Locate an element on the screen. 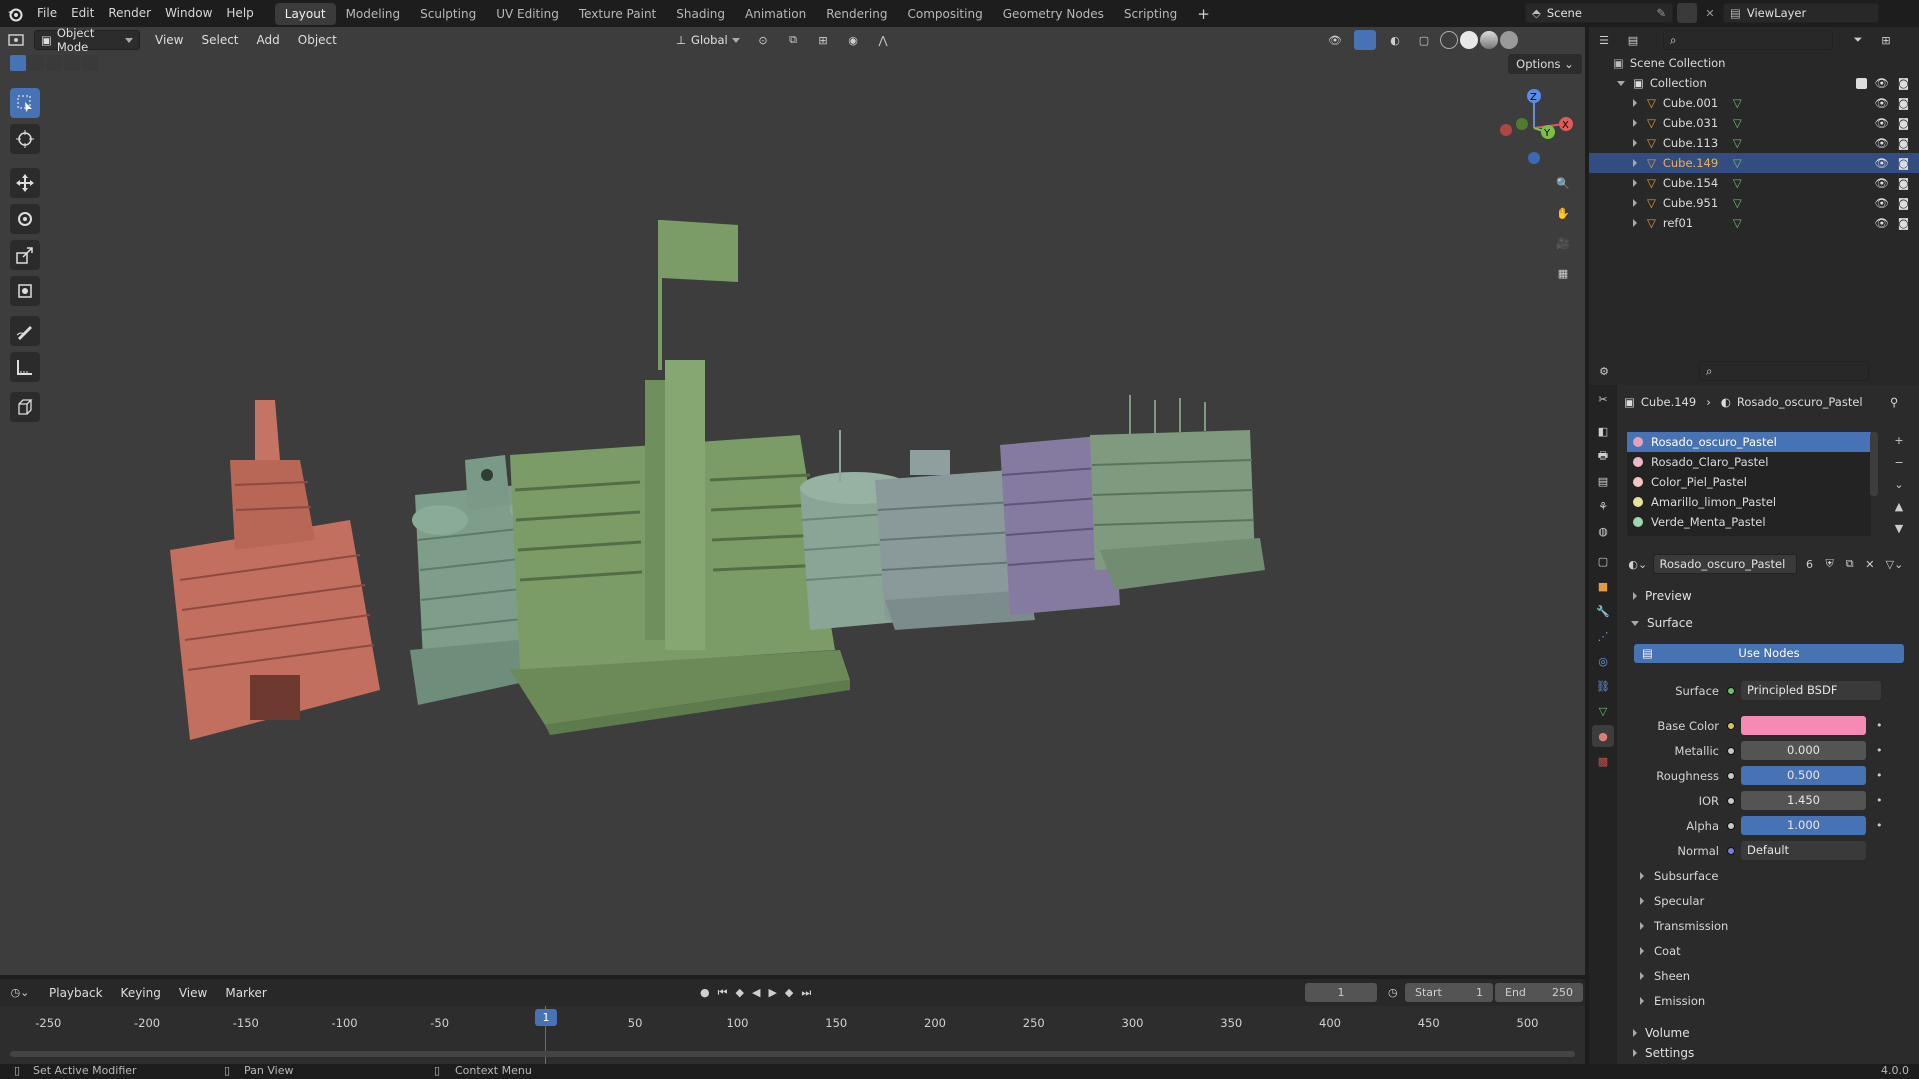 The width and height of the screenshot is (1919, 1079). subpanel-specular: Specular is located at coordinates (1672, 901).